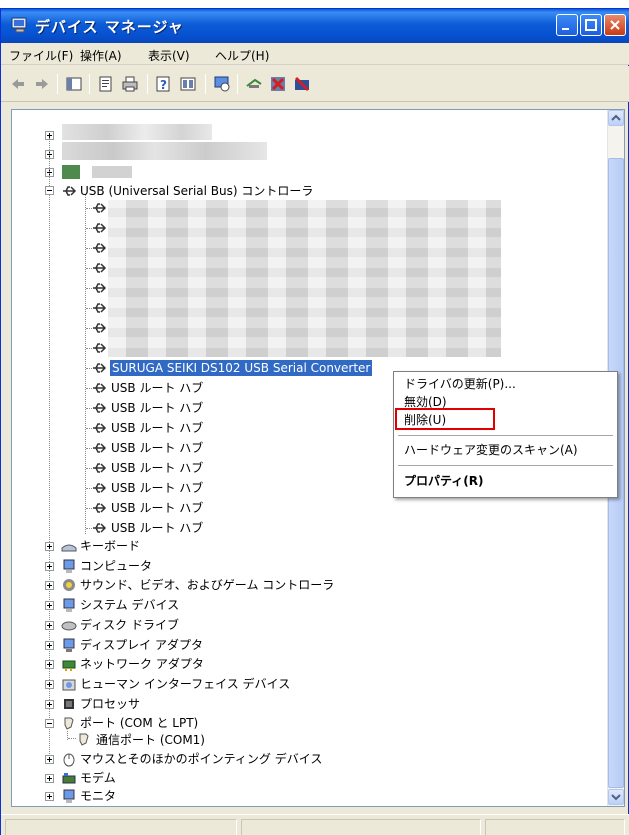 Image resolution: width=629 pixels, height=835 pixels. I want to click on category-label: ディスク ドライブ, so click(129, 625).